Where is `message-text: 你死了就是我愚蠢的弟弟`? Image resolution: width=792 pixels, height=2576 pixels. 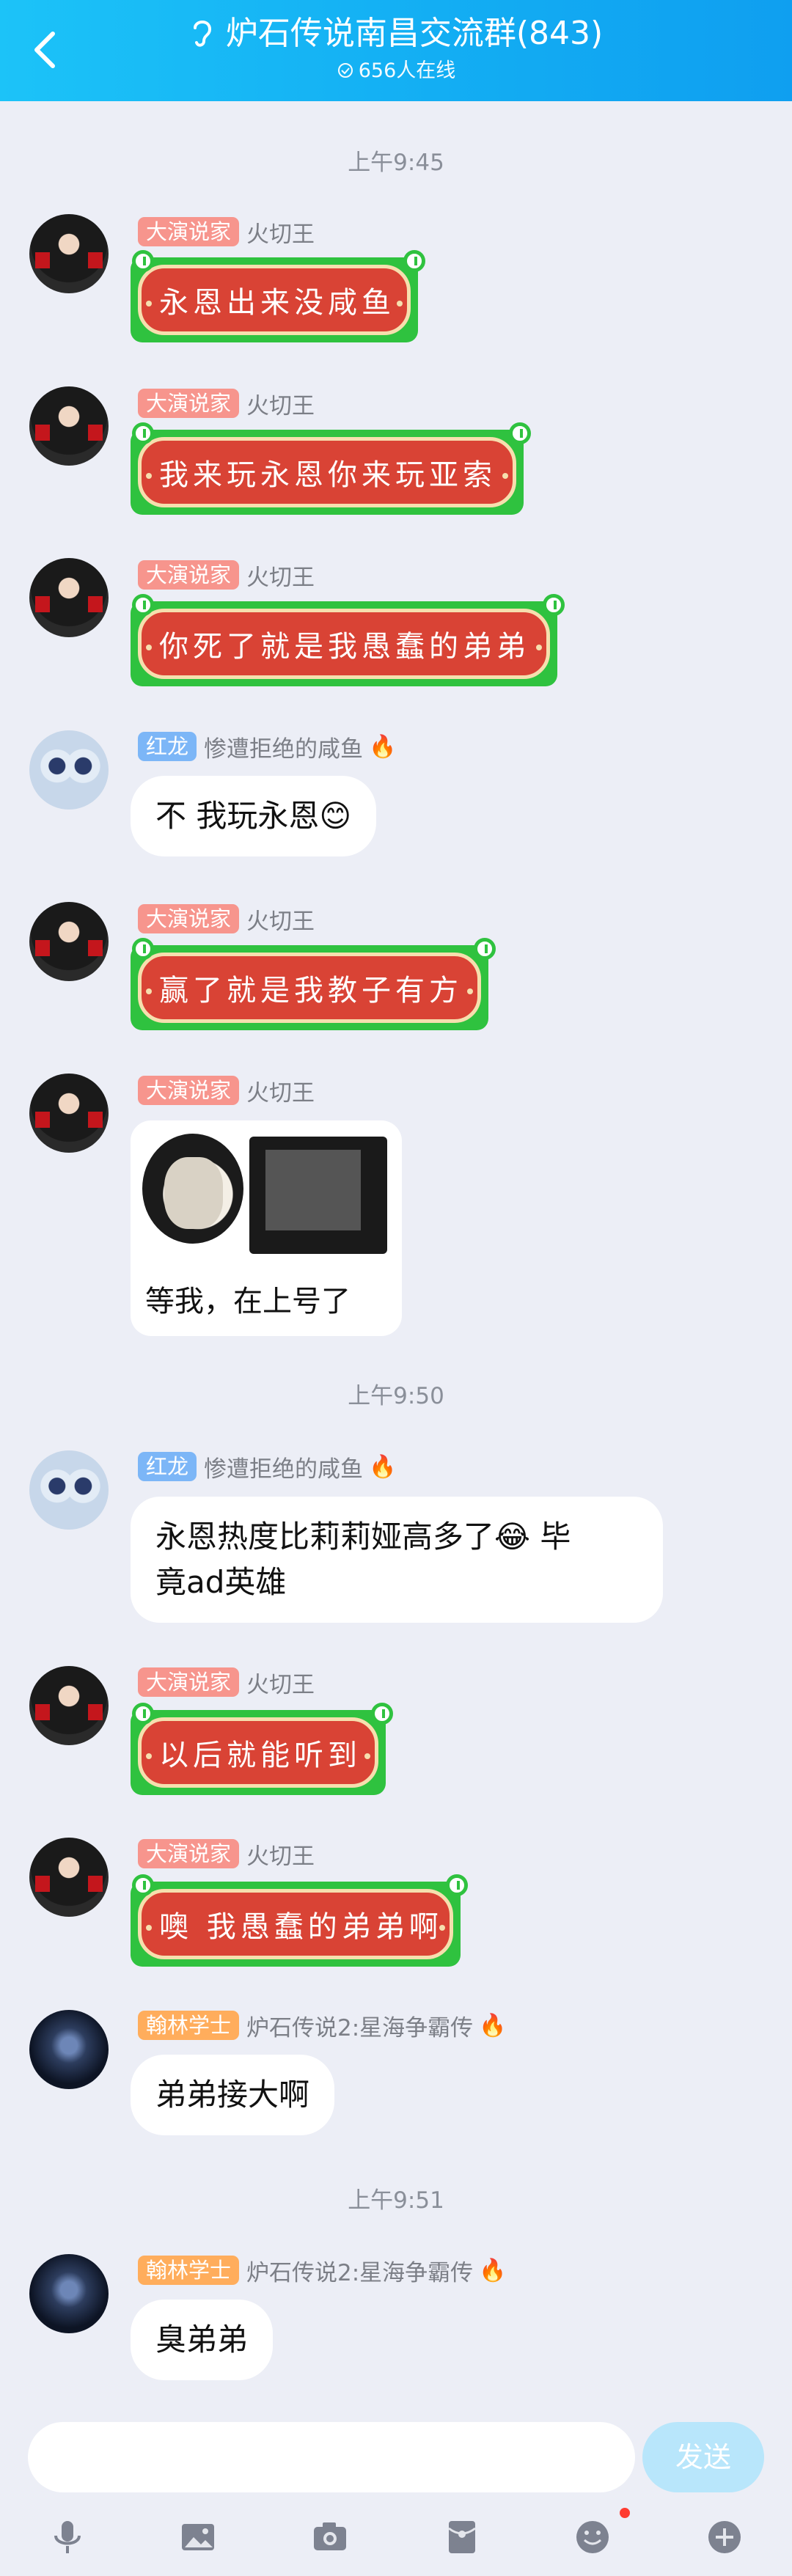 message-text: 你死了就是我愚蠢的弟弟 is located at coordinates (344, 644).